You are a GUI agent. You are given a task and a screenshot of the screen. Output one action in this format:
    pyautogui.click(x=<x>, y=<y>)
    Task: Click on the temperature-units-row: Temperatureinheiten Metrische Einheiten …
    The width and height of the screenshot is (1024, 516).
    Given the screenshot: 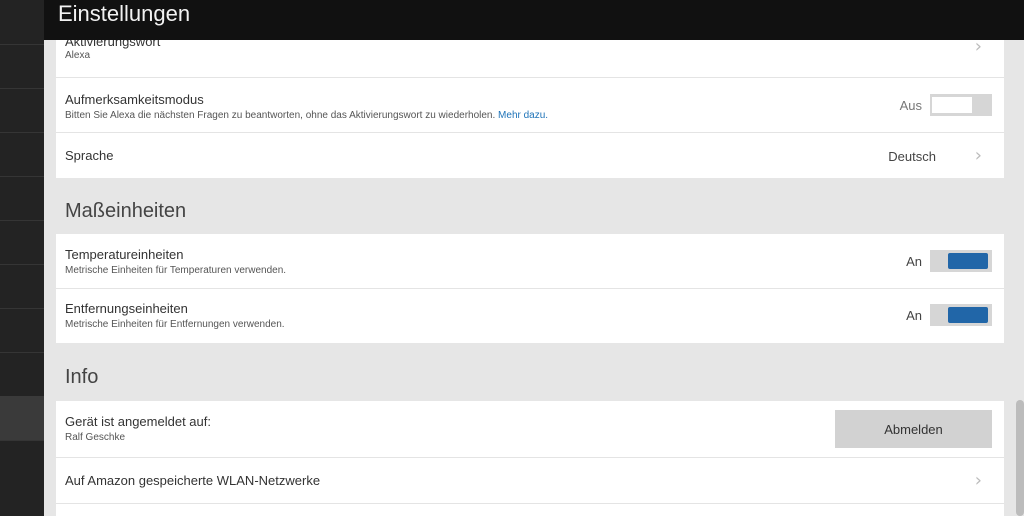 What is the action you would take?
    pyautogui.click(x=530, y=261)
    